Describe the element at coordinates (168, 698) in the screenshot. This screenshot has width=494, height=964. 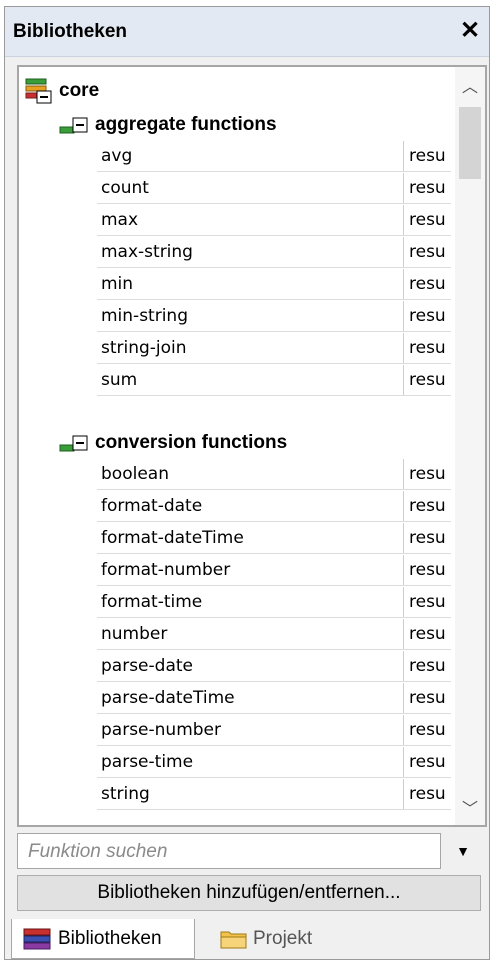
I see `function-name: parse-dateTime` at that location.